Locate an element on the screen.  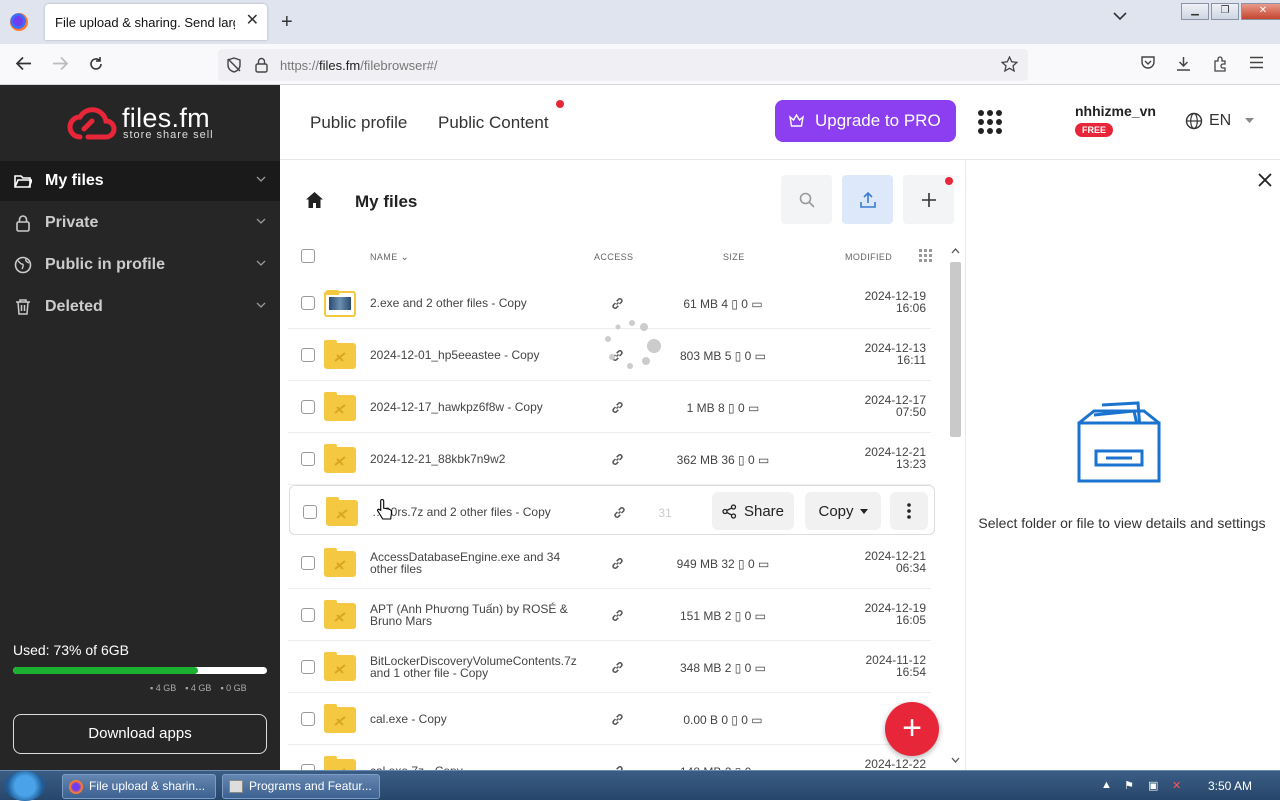
tray-expand-icon: ▲ is located at coordinates (1106, 785).